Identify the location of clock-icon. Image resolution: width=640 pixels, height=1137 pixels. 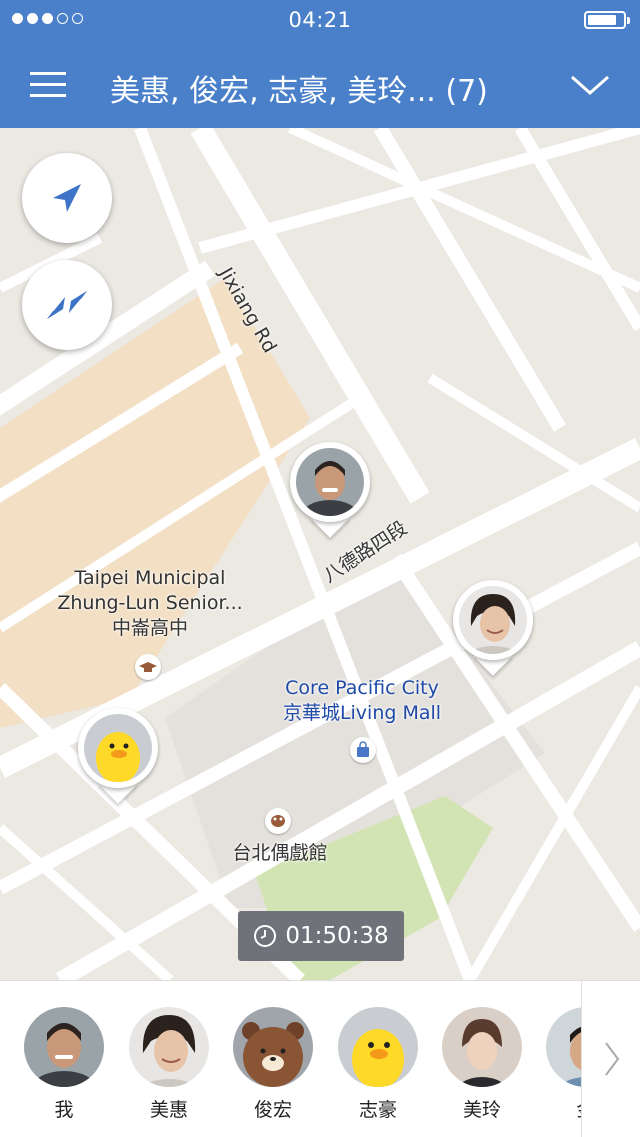
(265, 936).